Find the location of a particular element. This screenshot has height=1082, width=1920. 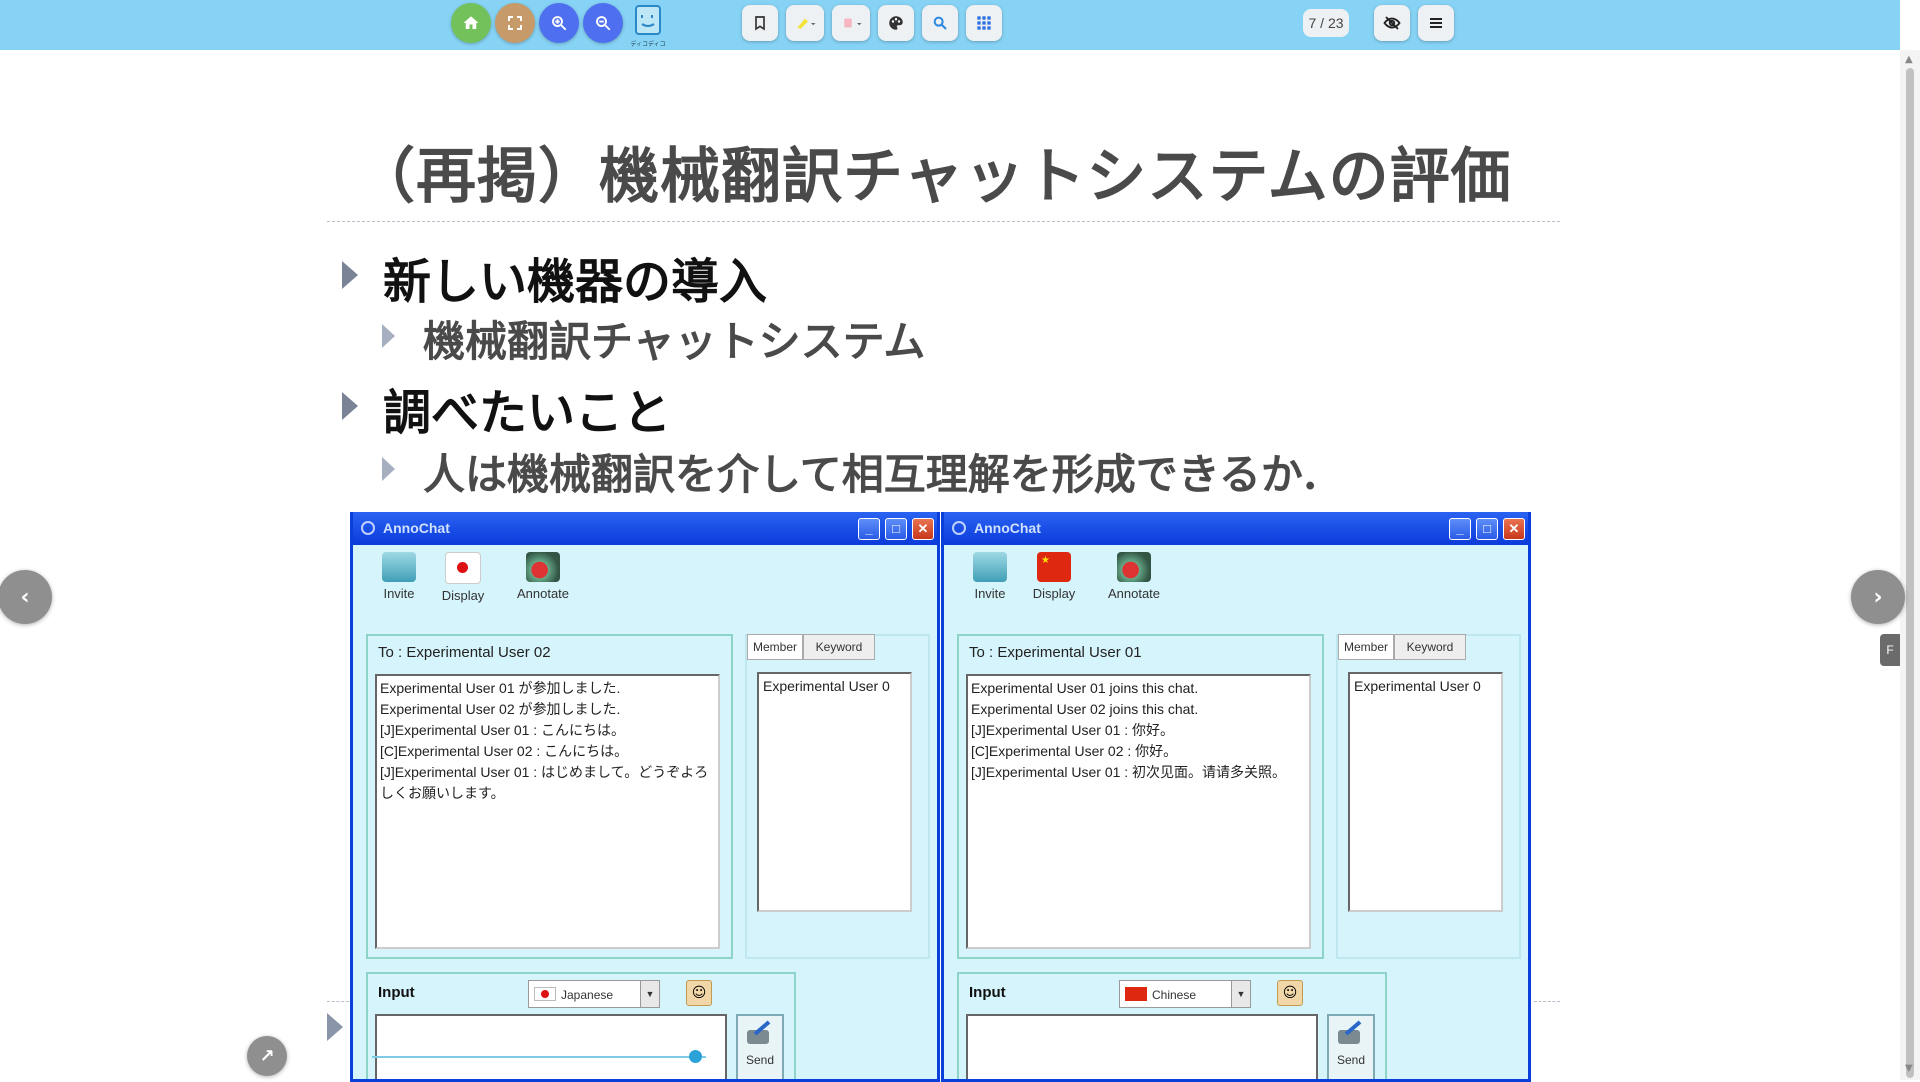

menu-button is located at coordinates (1436, 23).